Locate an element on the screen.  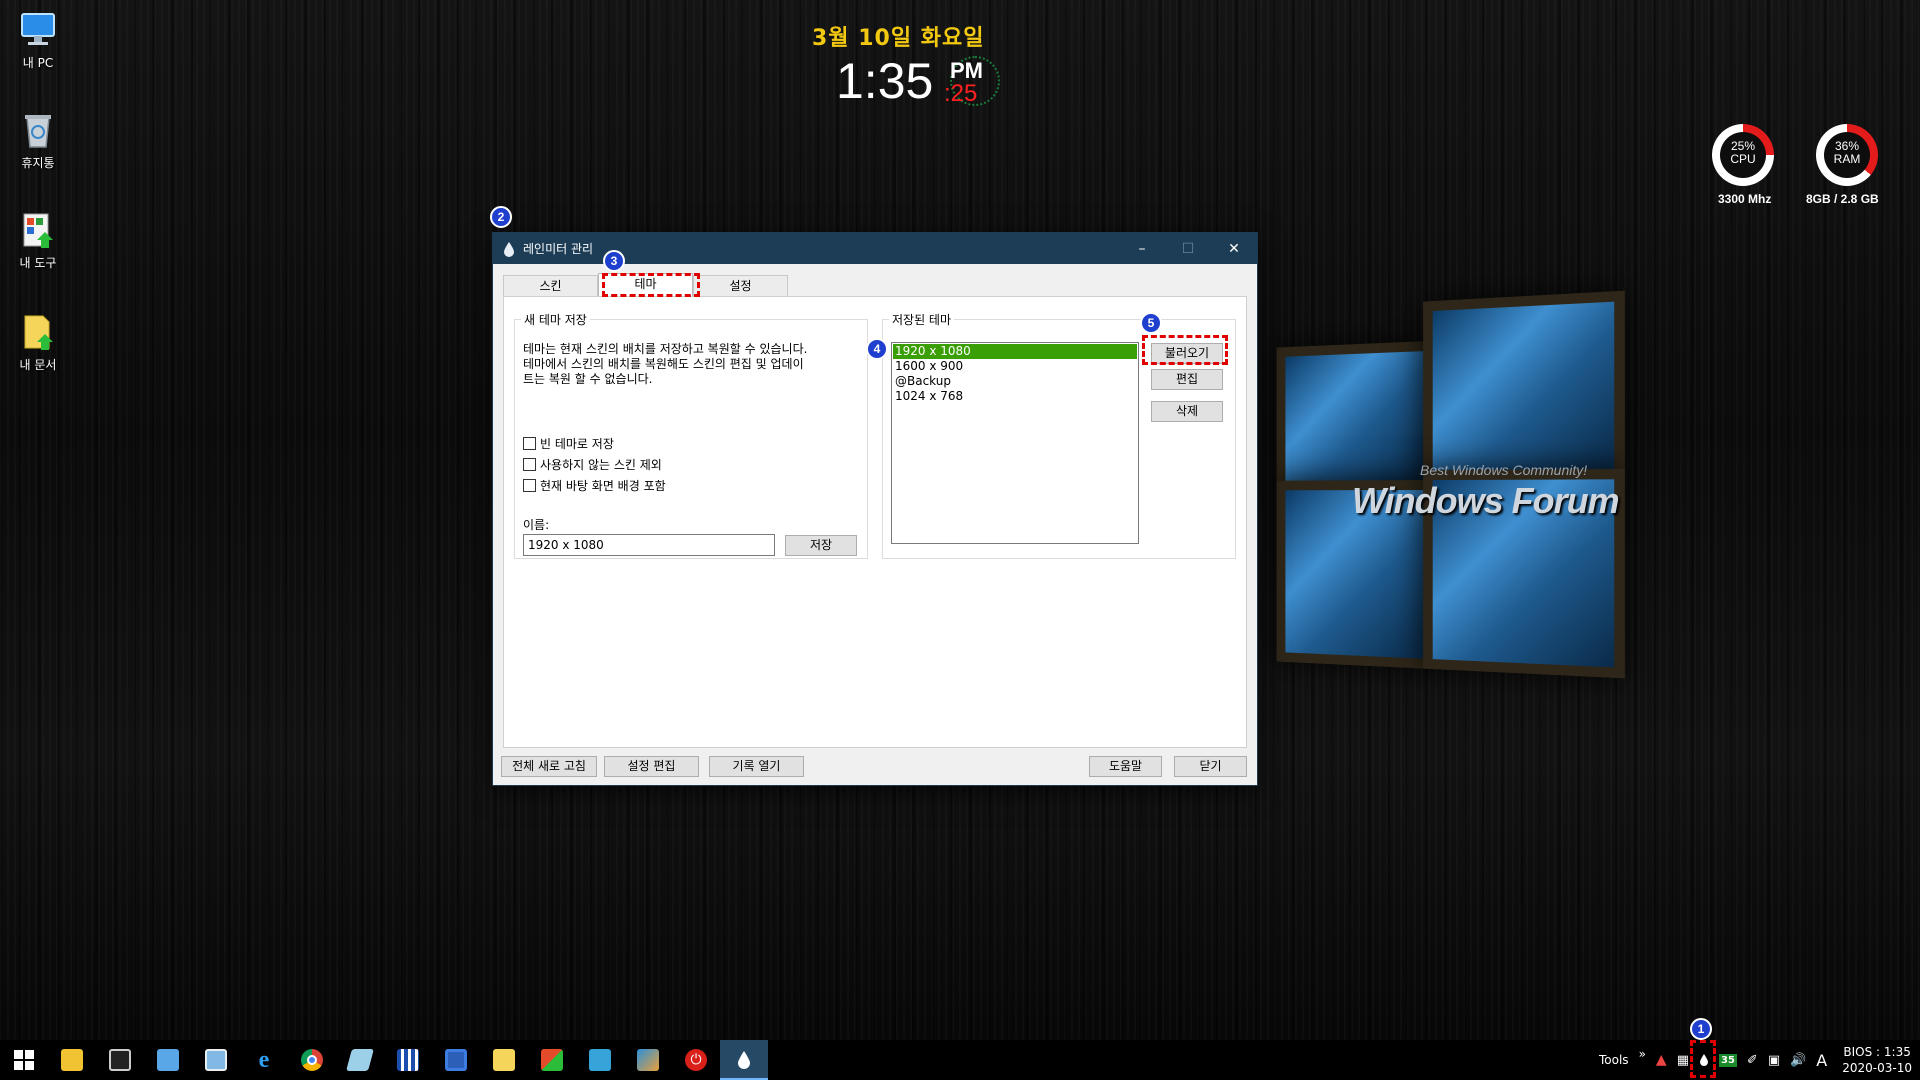
cpu-frequency: 3300 Mhz is located at coordinates (1745, 199).